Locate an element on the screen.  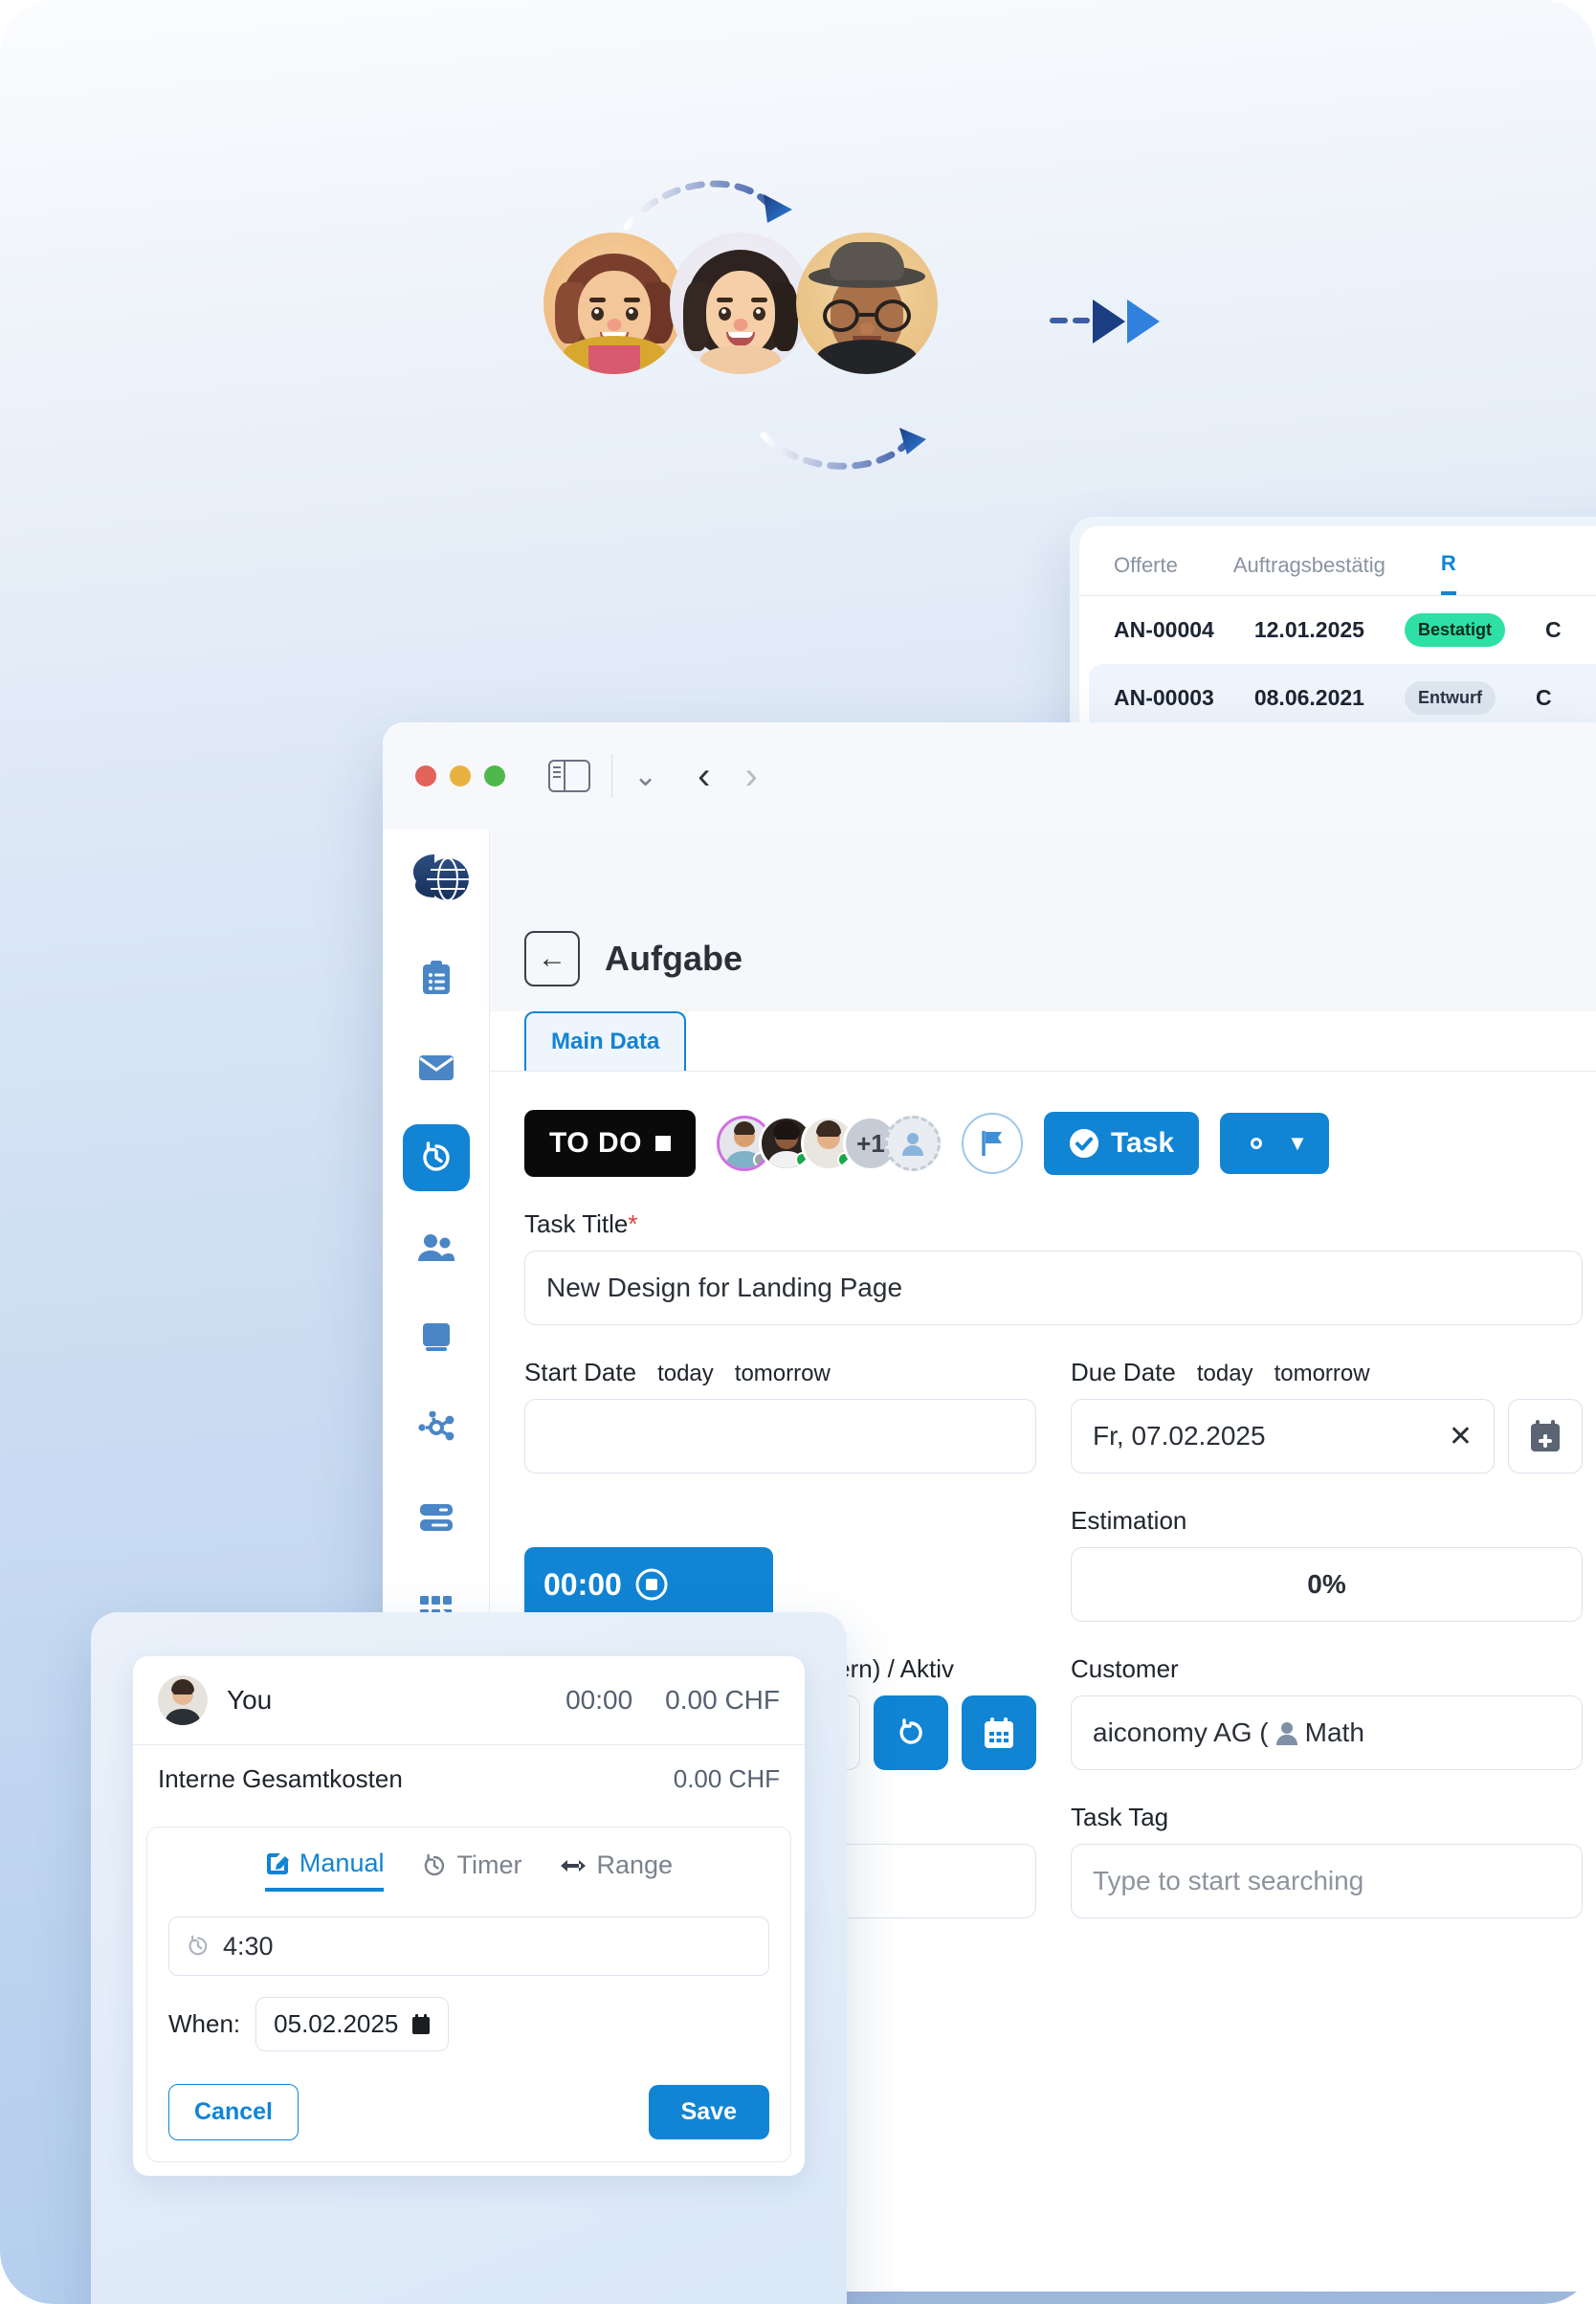
caret-down-icon: ▼ is located at coordinates (1298, 1143).